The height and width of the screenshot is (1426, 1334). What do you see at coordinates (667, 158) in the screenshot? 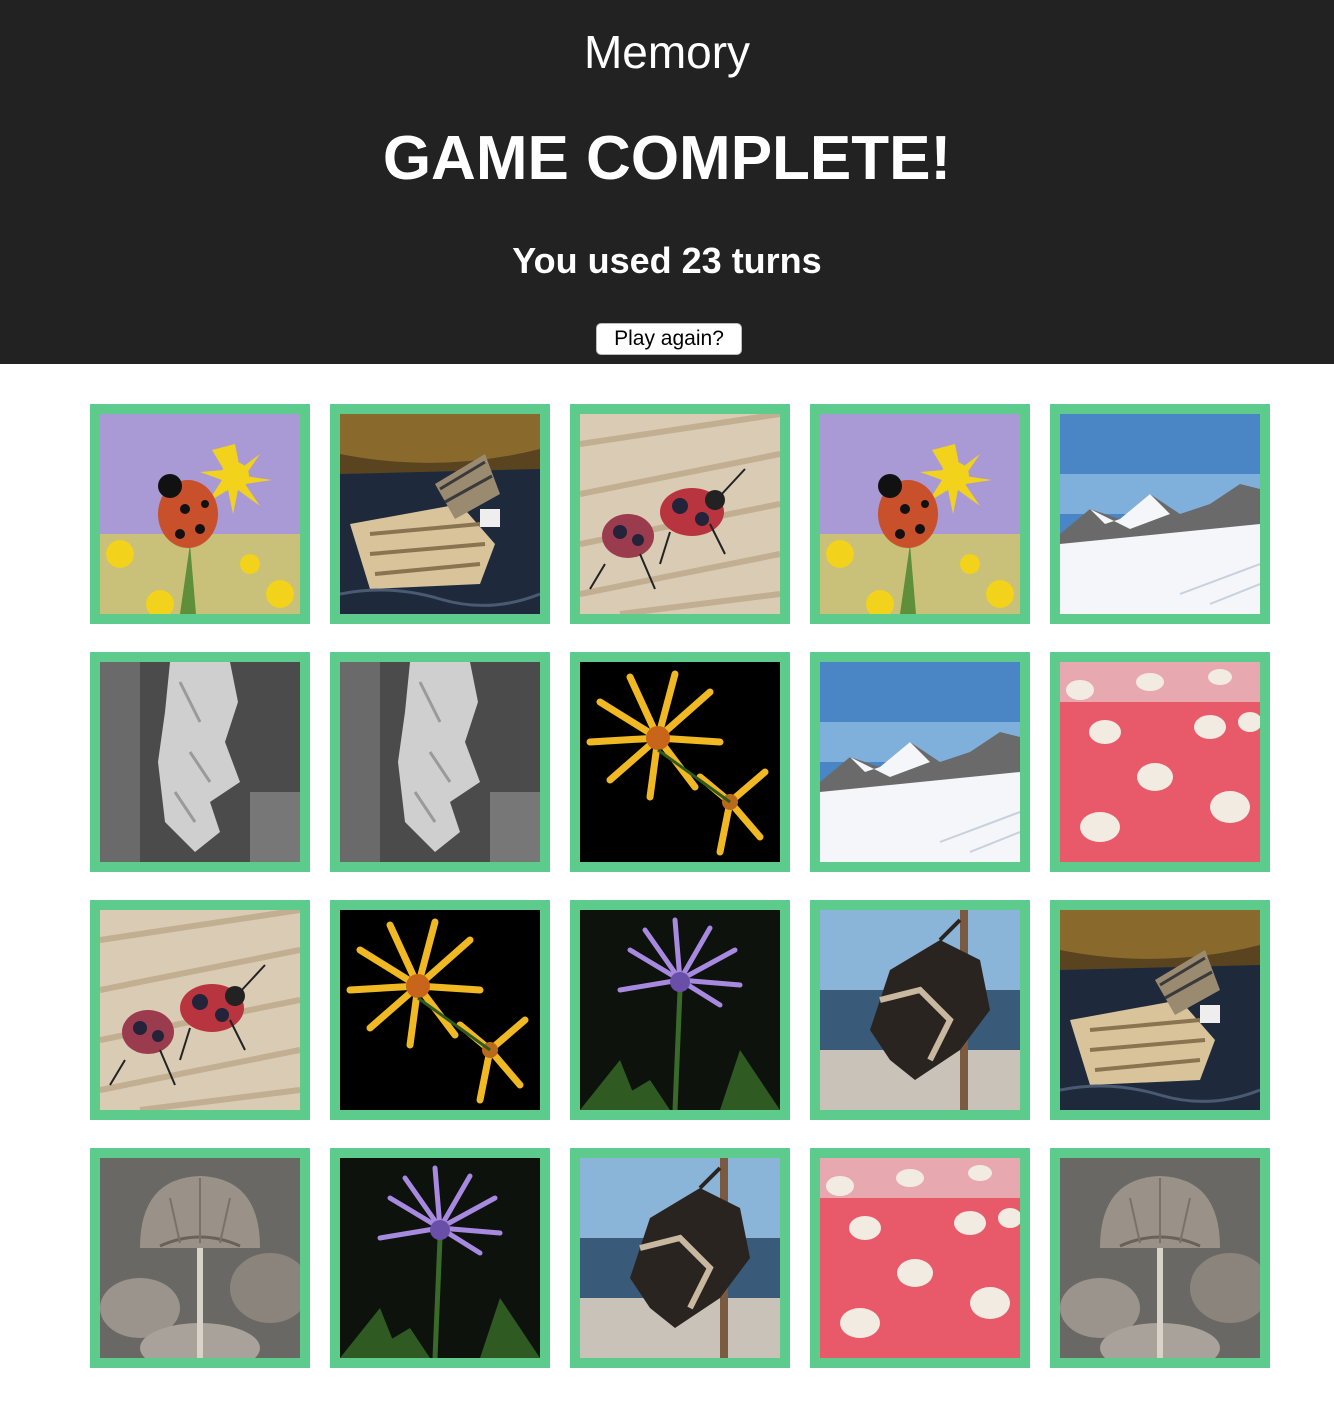
I see `game-complete-title: GAME COMPLETE!` at bounding box center [667, 158].